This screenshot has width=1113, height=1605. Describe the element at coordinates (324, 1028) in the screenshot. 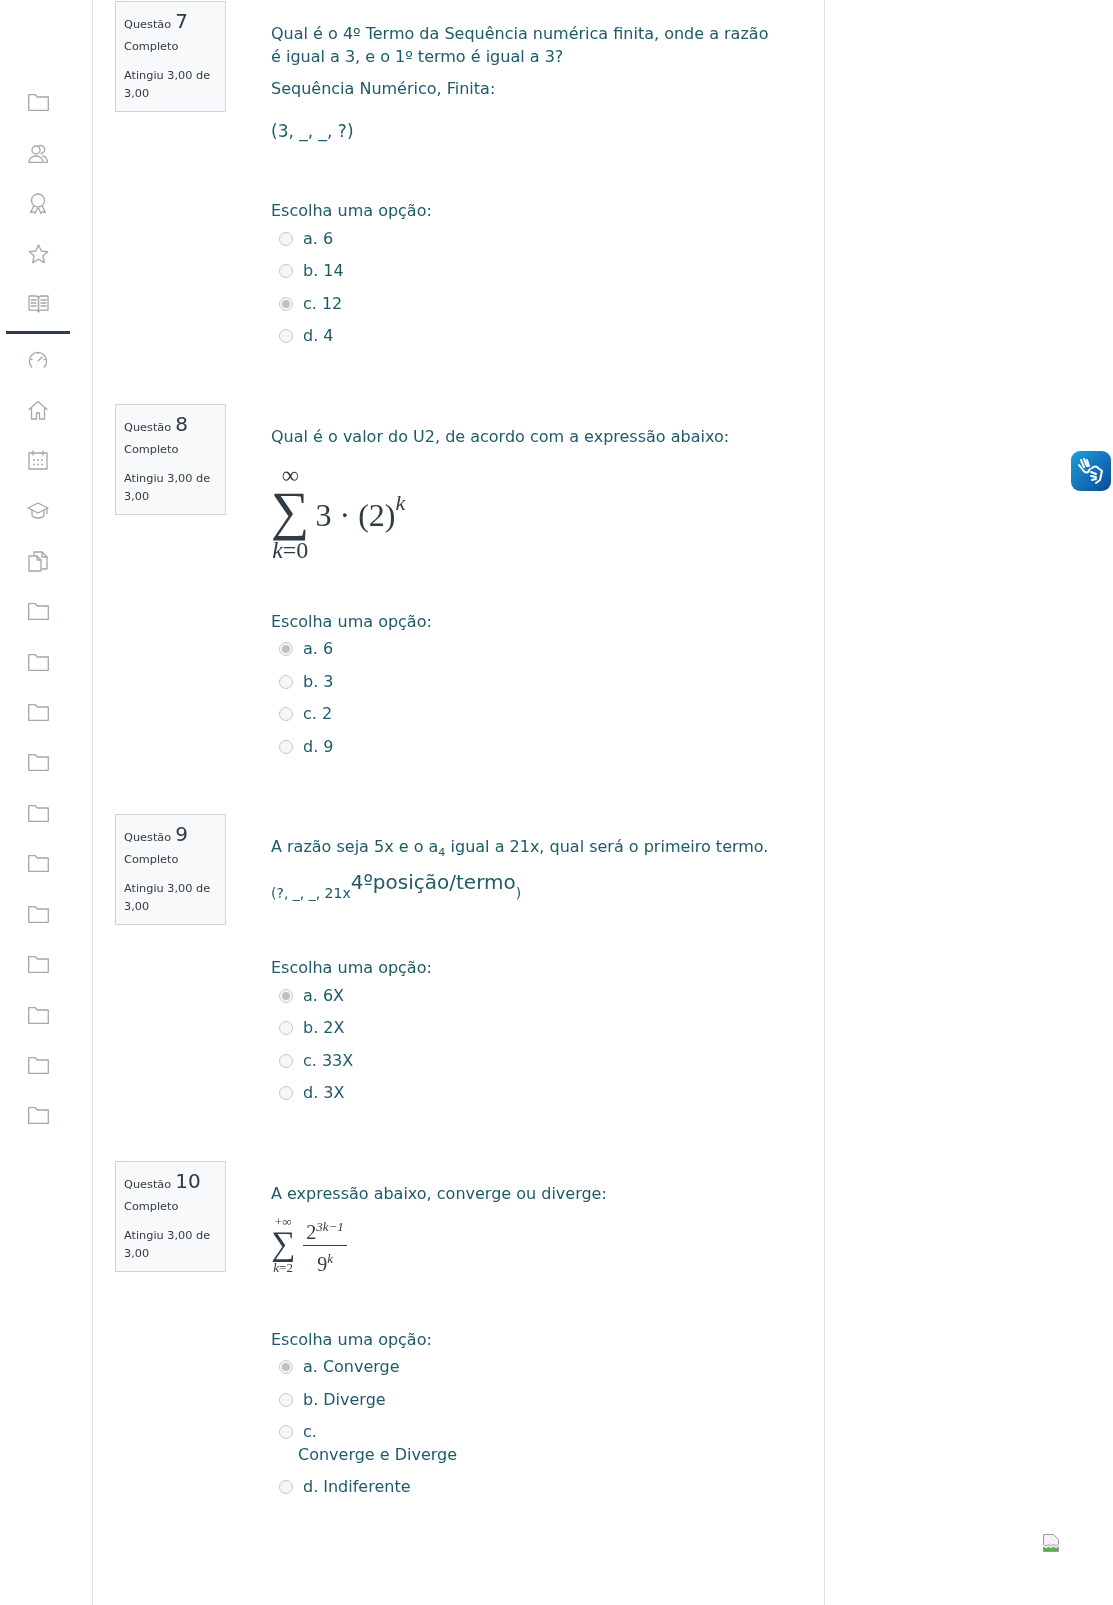

I see `option-label: b. 2X` at that location.